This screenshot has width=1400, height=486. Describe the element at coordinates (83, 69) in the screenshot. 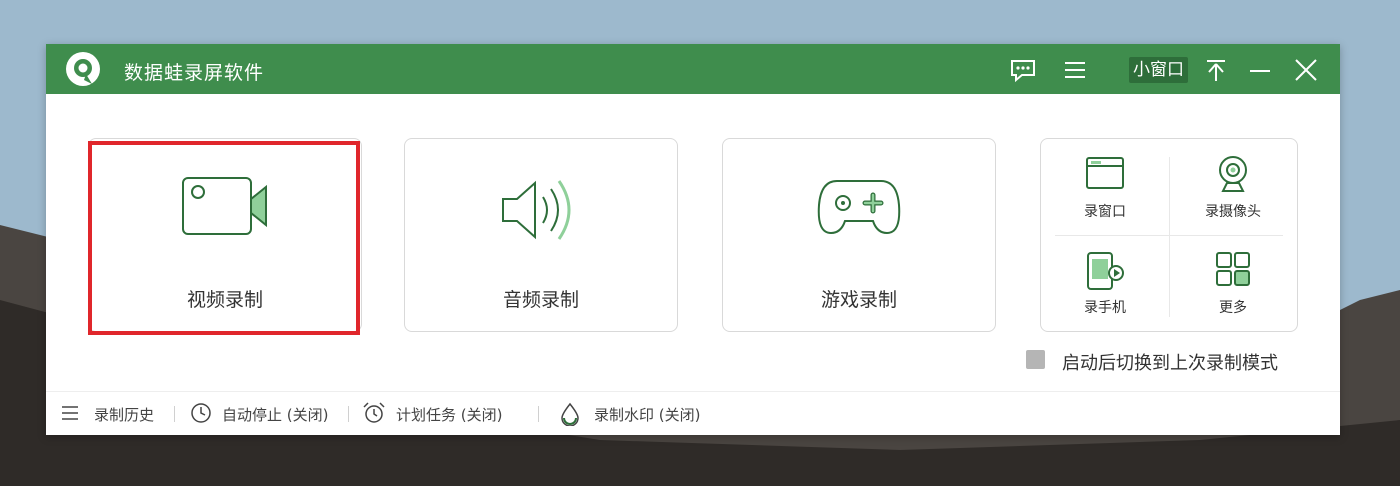

I see `app-logo-icon` at that location.